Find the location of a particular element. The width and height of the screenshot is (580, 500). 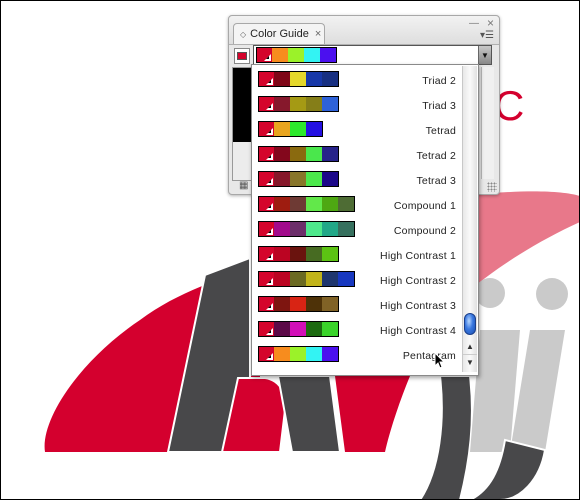

harmony-rules-dropdown: ▼ is located at coordinates (372, 55).